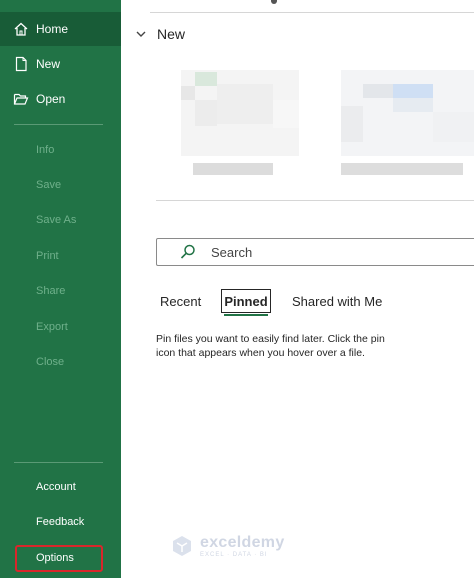 This screenshot has height=578, width=474. What do you see at coordinates (171, 34) in the screenshot?
I see `new-section-title: New` at bounding box center [171, 34].